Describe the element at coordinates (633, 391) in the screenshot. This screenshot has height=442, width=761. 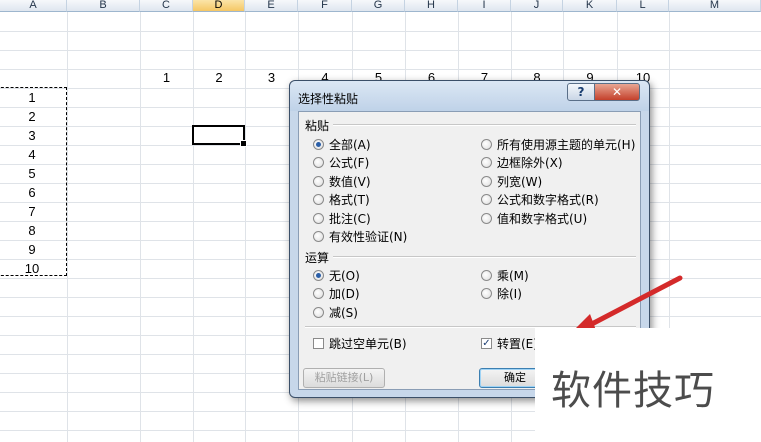
I see `watermark-text: 软件技巧` at that location.